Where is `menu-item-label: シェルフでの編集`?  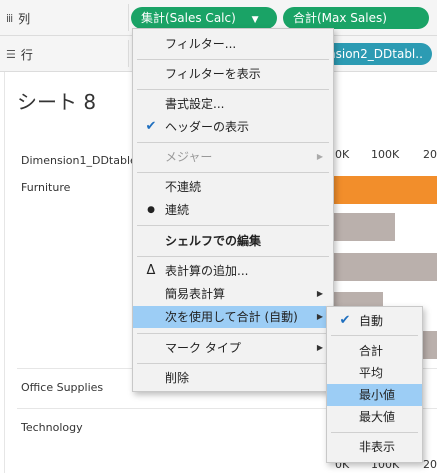 menu-item-label: シェルフでの編集 is located at coordinates (213, 241).